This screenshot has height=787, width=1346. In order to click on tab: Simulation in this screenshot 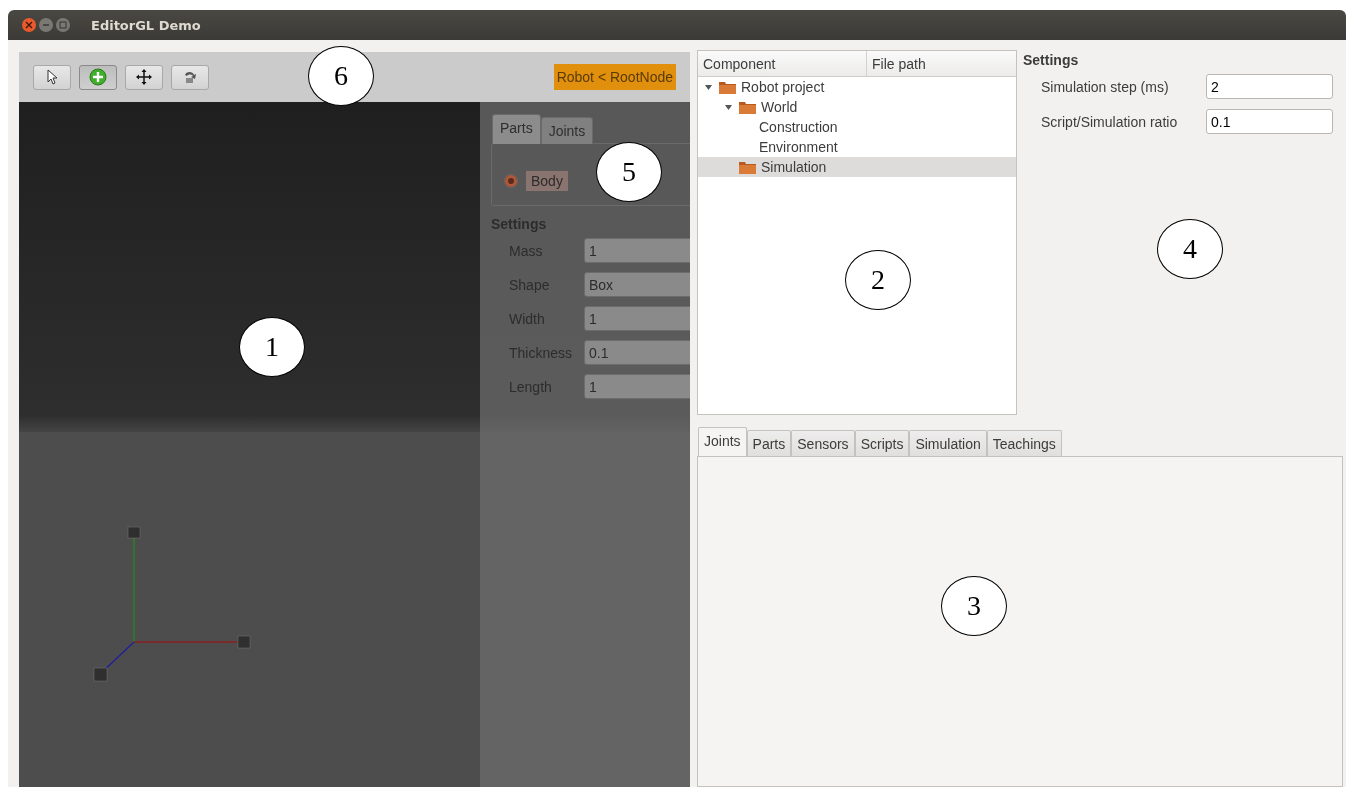, I will do `click(948, 443)`.